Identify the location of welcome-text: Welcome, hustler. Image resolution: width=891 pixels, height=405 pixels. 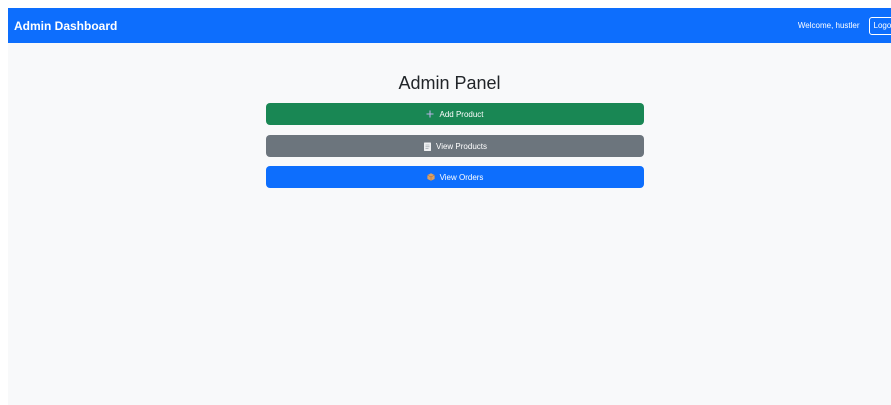
(828, 25).